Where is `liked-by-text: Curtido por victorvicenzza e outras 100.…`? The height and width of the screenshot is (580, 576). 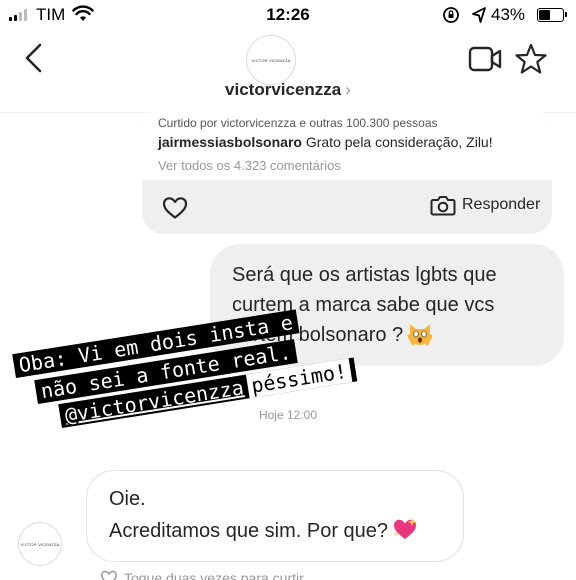 liked-by-text: Curtido por victorvicenzza e outras 100.… is located at coordinates (298, 123).